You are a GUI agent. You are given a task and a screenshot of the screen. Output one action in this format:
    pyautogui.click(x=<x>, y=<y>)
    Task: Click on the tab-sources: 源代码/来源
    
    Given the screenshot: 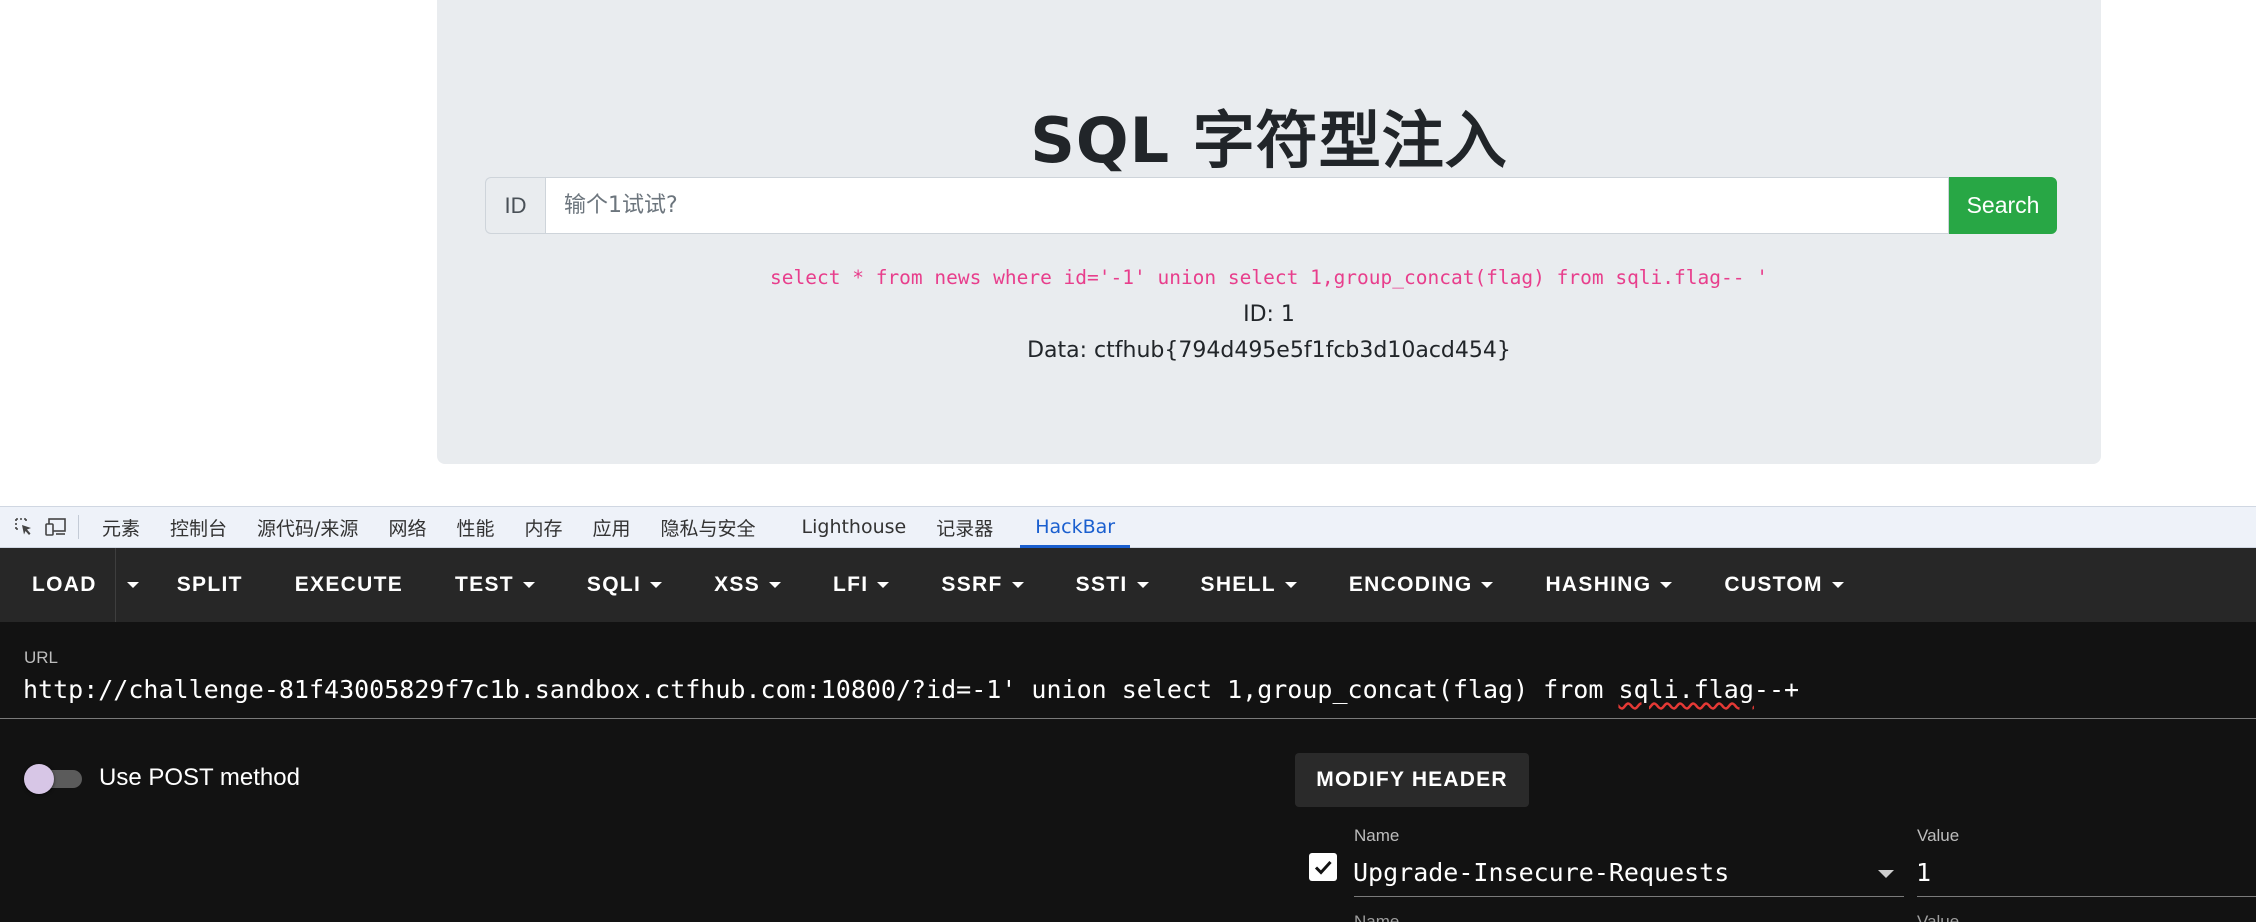 What is the action you would take?
    pyautogui.click(x=307, y=527)
    